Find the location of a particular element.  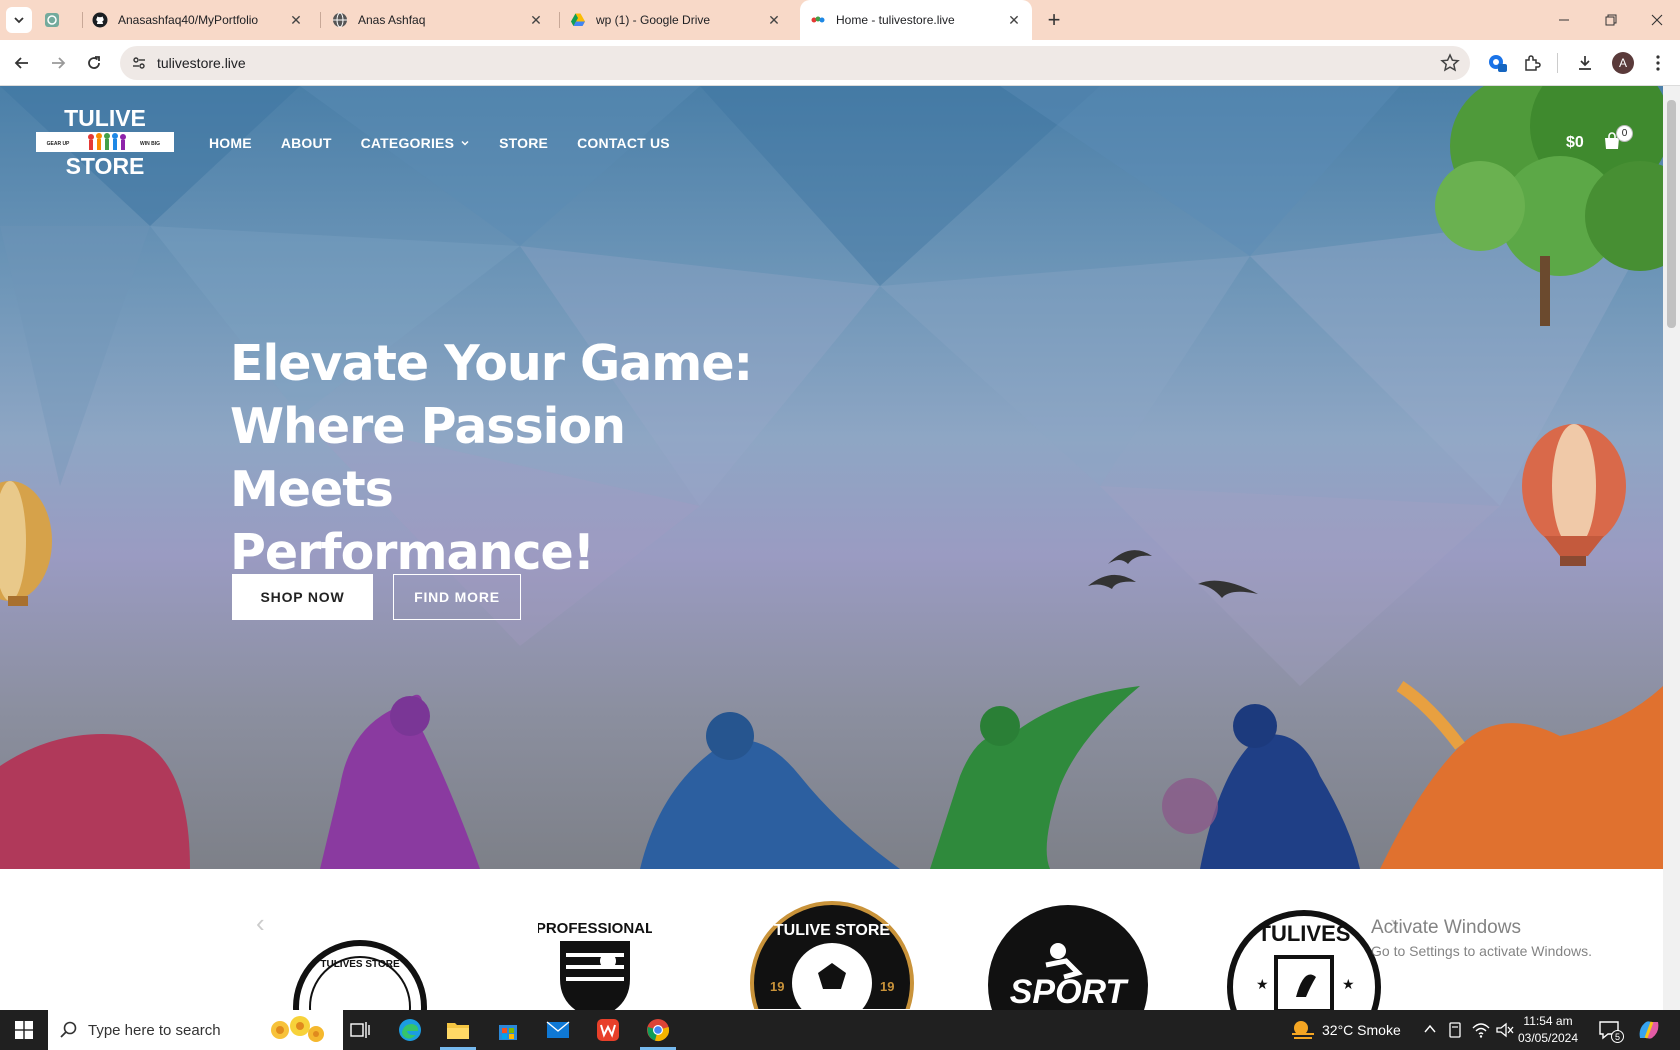

brand-logo-professional: PROFESSIONAL is located at coordinates (595, 959).